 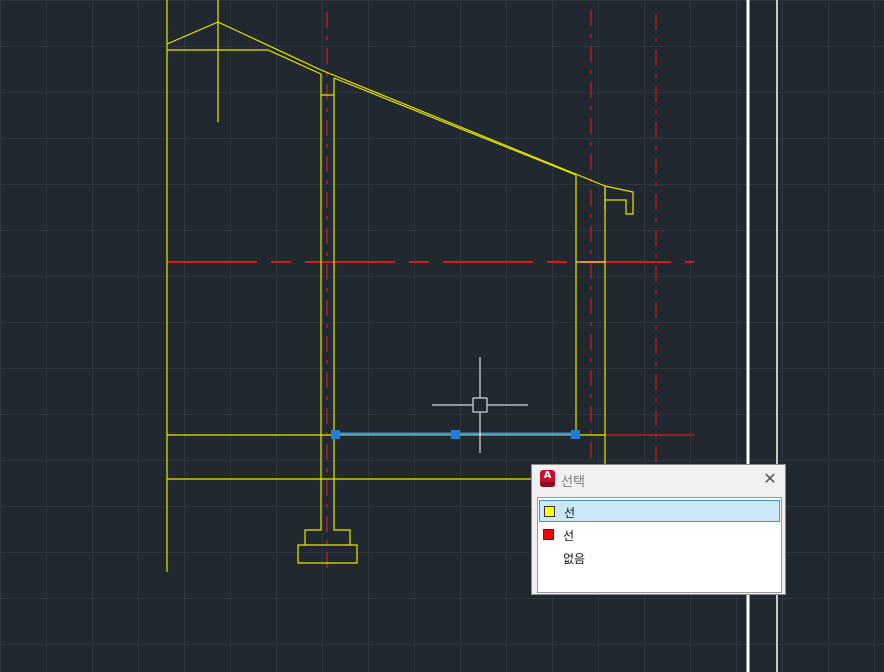 I want to click on grip-midpoint, so click(x=455, y=434).